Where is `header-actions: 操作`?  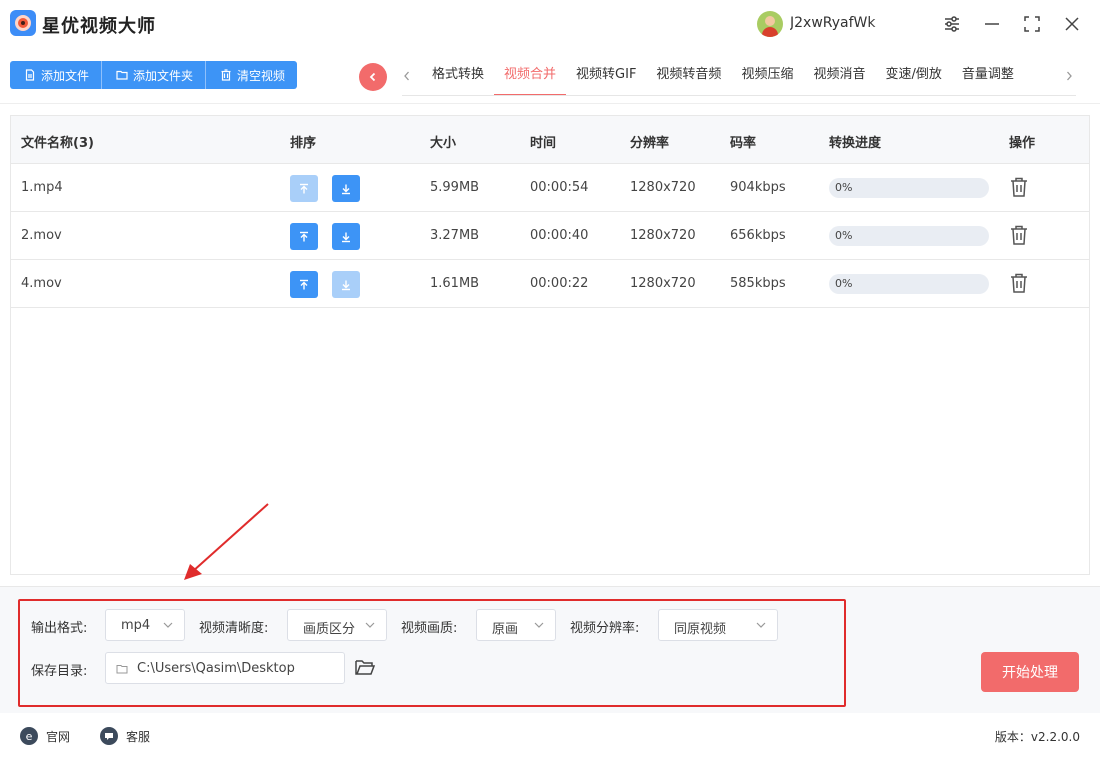
header-actions: 操作 is located at coordinates (1022, 143).